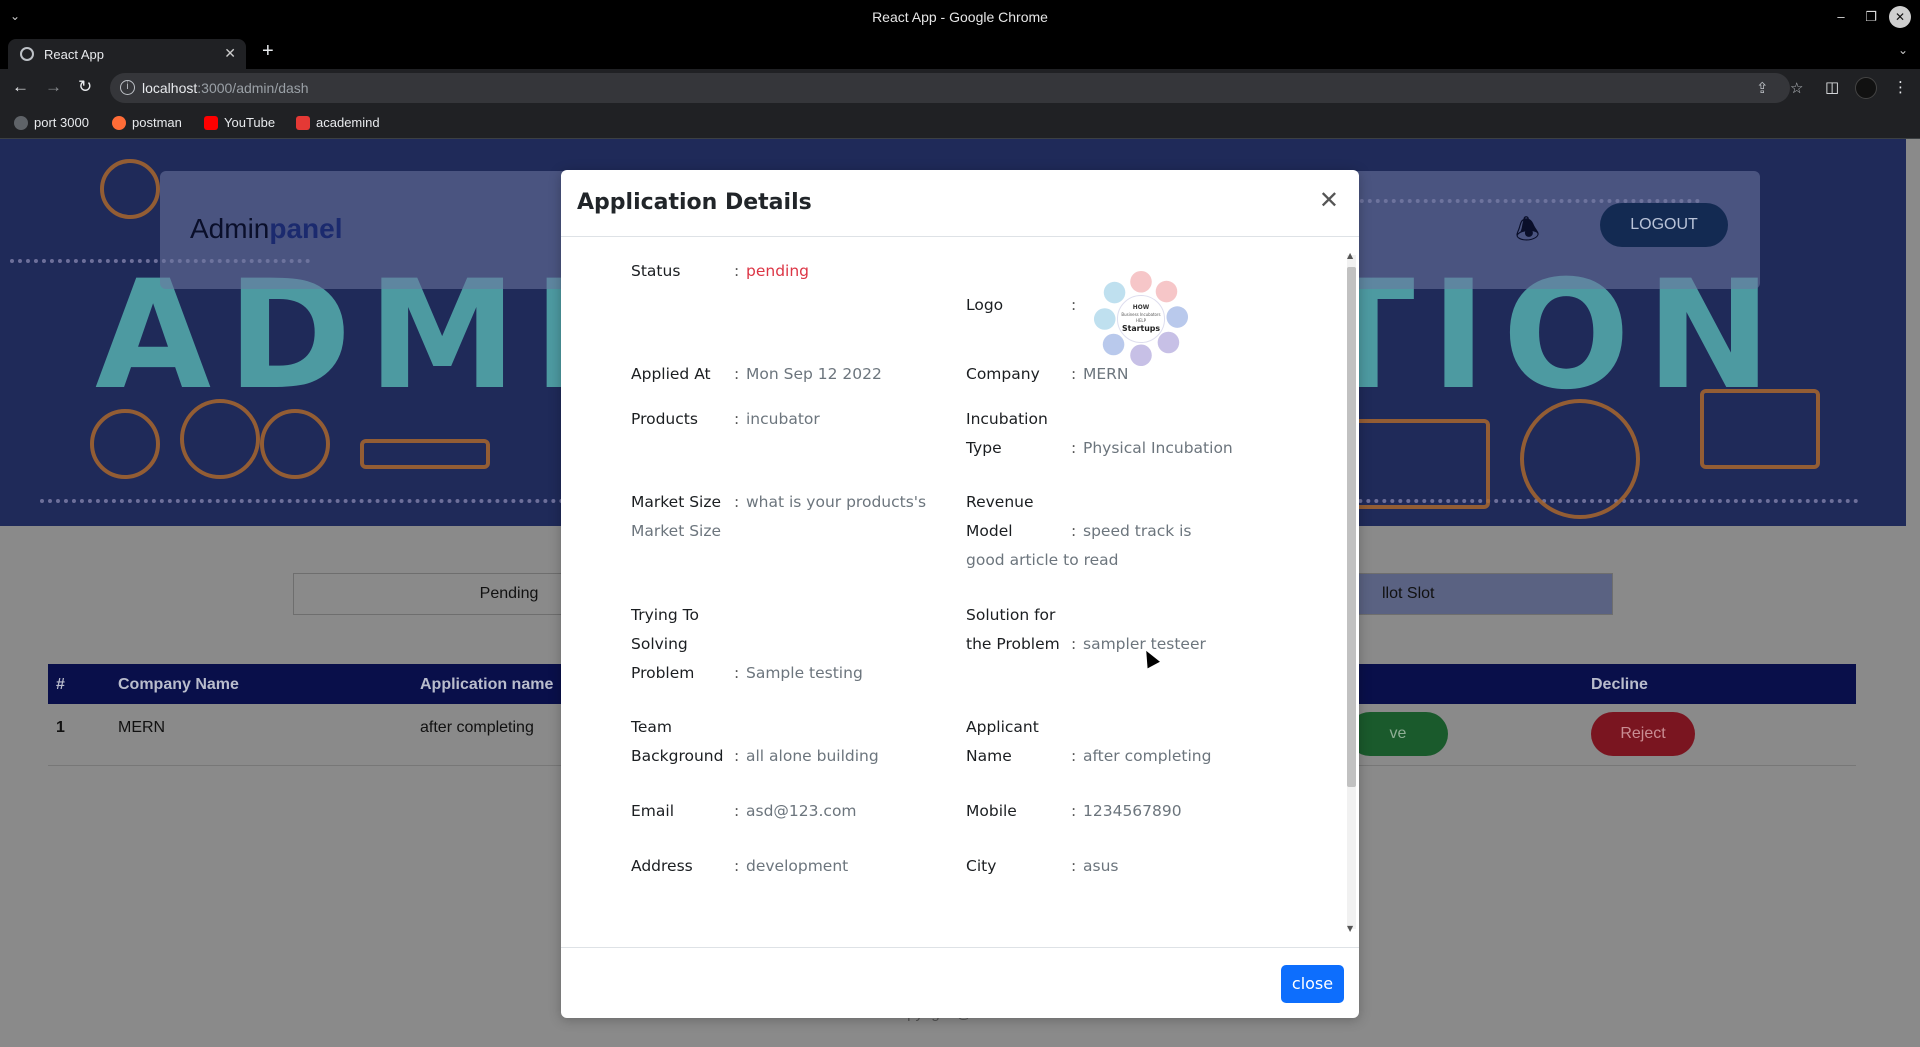 The width and height of the screenshot is (1920, 1047). What do you see at coordinates (85, 87) in the screenshot?
I see `reload-icon: ↻` at bounding box center [85, 87].